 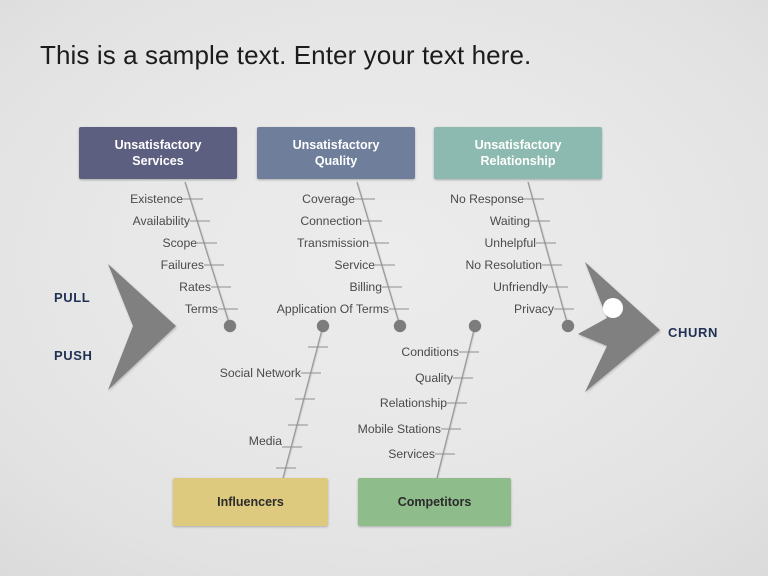 What do you see at coordinates (613, 308) in the screenshot?
I see `fish-eye` at bounding box center [613, 308].